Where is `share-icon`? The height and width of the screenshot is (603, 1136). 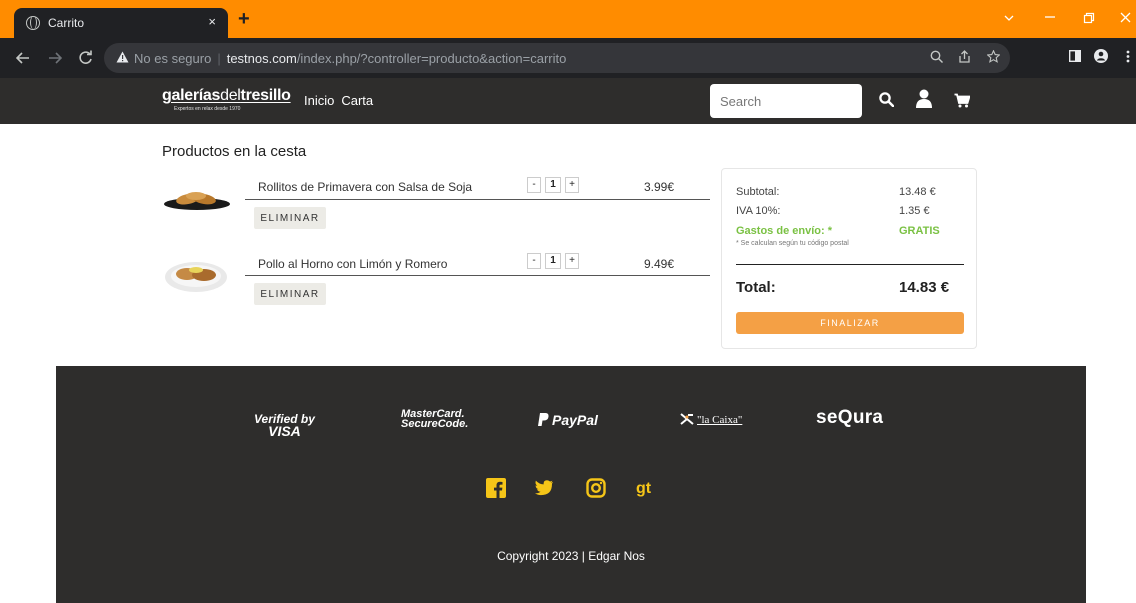
share-icon is located at coordinates (964, 56).